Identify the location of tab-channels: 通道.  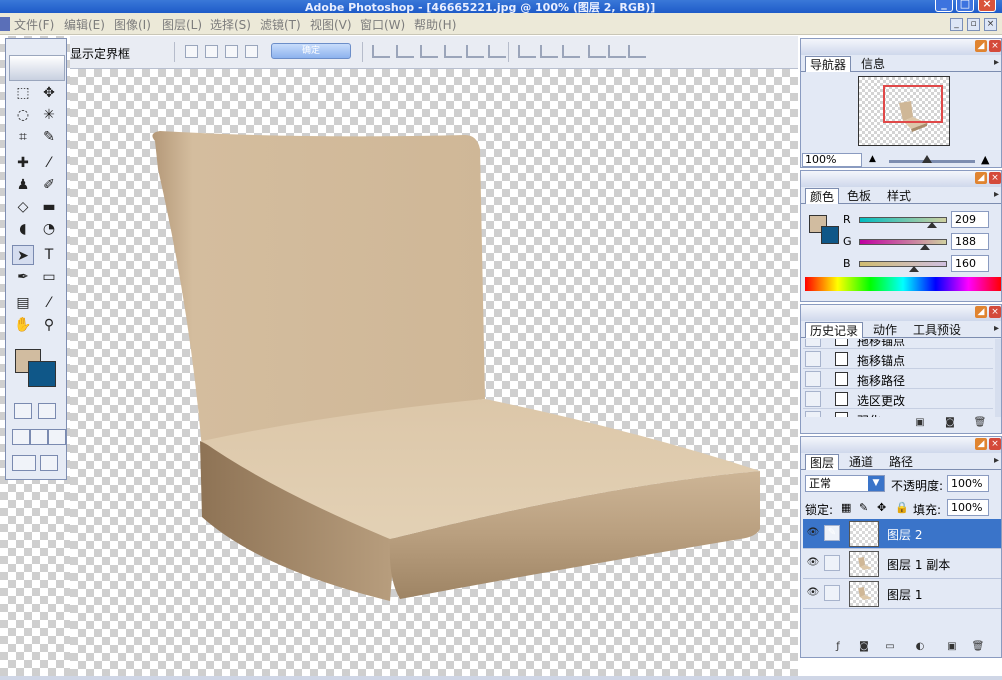
(861, 462).